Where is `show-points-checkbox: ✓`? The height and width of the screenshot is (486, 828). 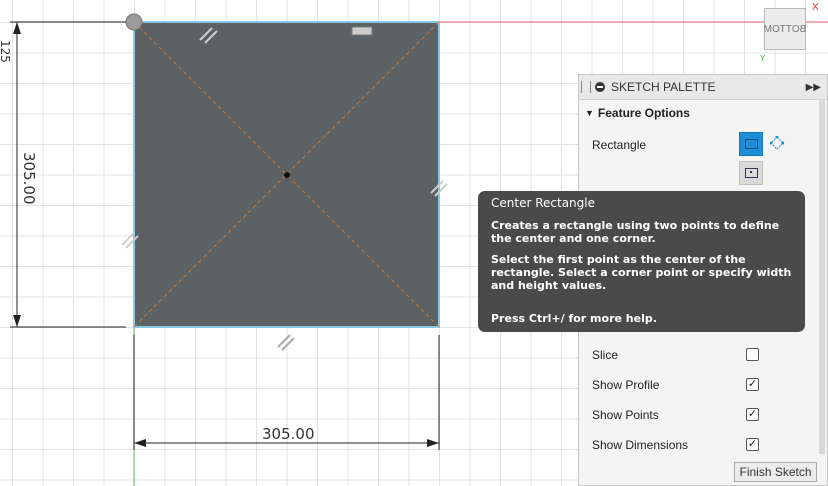
show-points-checkbox: ✓ is located at coordinates (752, 414).